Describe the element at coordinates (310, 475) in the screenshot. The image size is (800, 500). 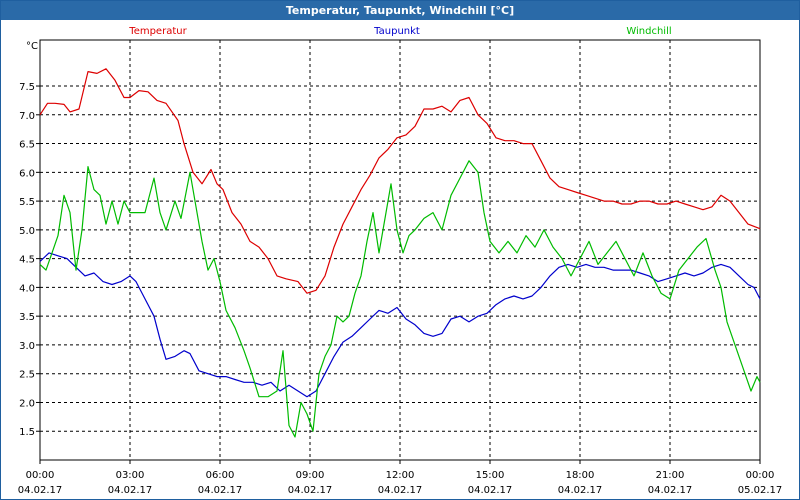
I see `x-tick-time-label: 09:00` at that location.